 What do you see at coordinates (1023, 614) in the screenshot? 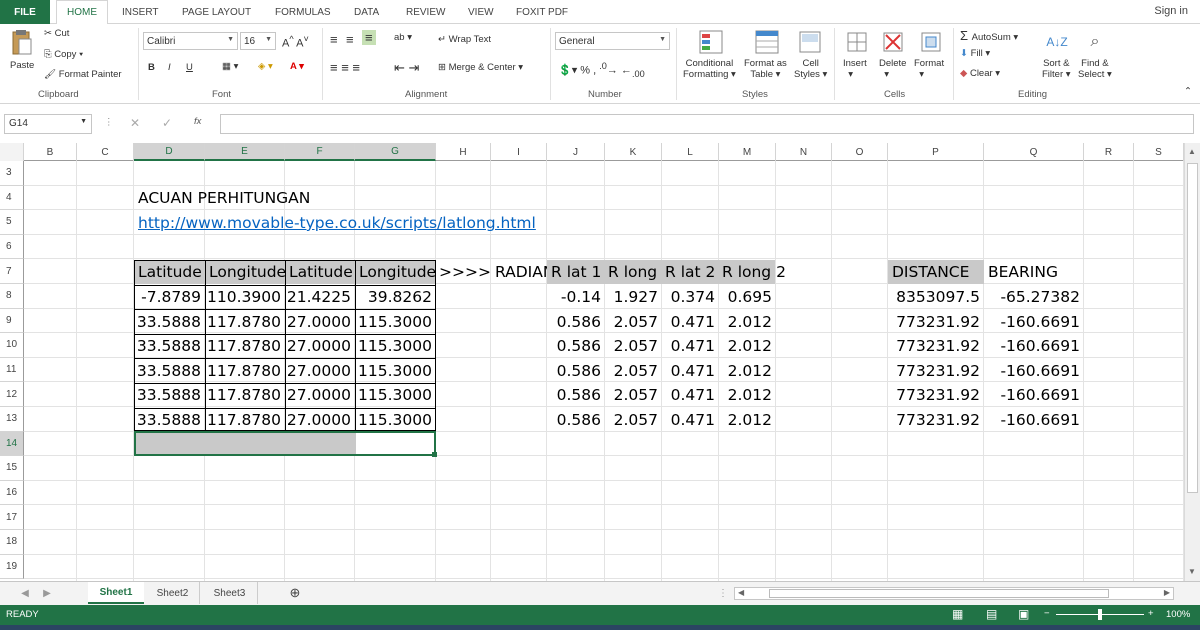
I see `page-break-view-icon: ▣` at bounding box center [1023, 614].